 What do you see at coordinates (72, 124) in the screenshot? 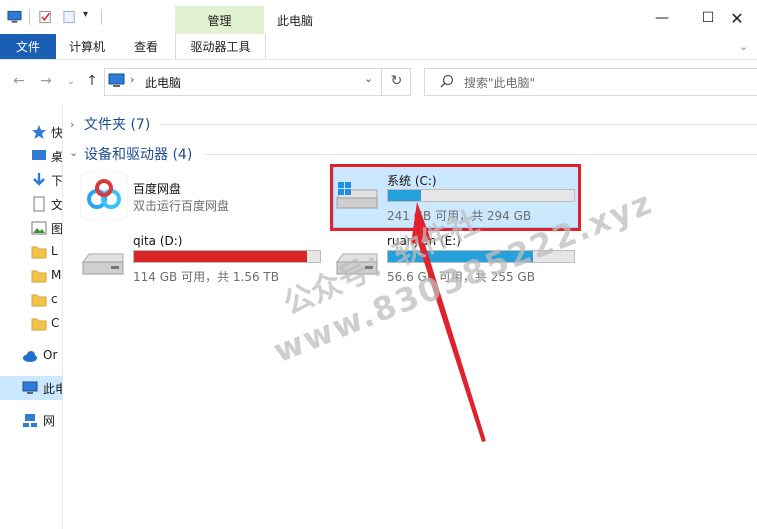
I see `folders-expand-chevron-icon: ›` at bounding box center [72, 124].